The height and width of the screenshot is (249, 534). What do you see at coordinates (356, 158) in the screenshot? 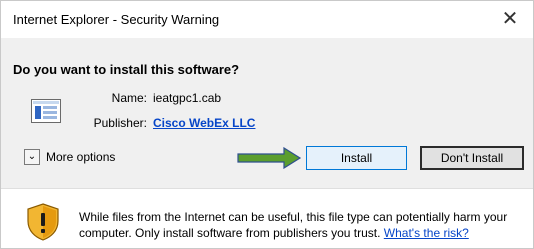
I see `install-button: Install` at bounding box center [356, 158].